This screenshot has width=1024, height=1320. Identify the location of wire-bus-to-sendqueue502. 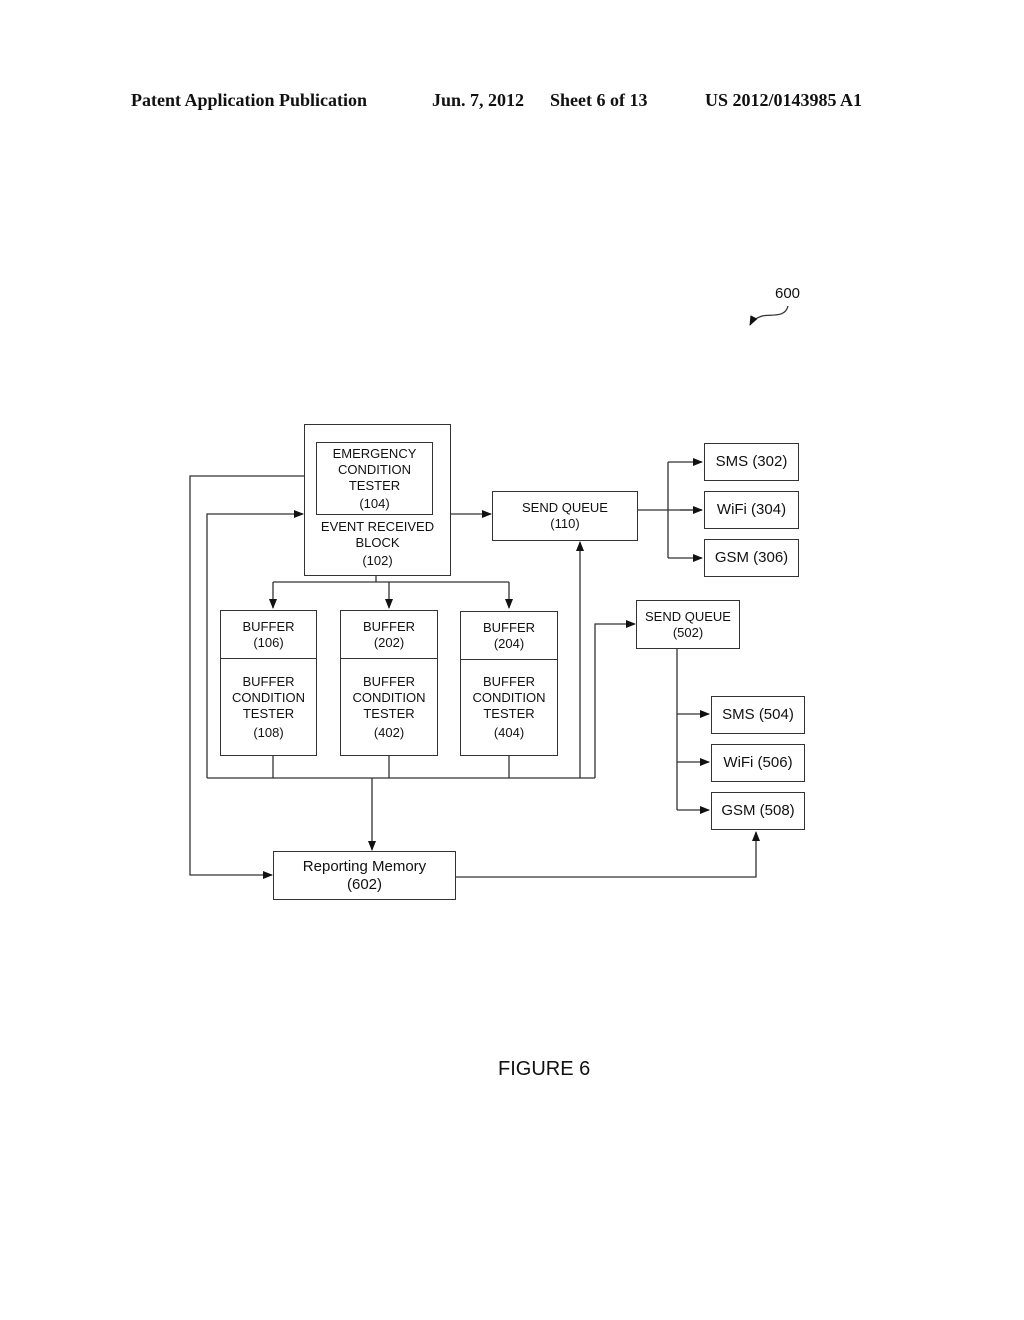
(615, 699).